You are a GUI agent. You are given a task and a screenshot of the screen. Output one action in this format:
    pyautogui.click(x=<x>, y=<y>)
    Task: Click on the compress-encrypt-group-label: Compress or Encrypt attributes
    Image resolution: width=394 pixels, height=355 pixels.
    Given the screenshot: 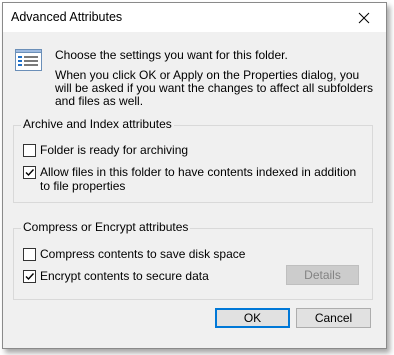 What is the action you would take?
    pyautogui.click(x=106, y=227)
    